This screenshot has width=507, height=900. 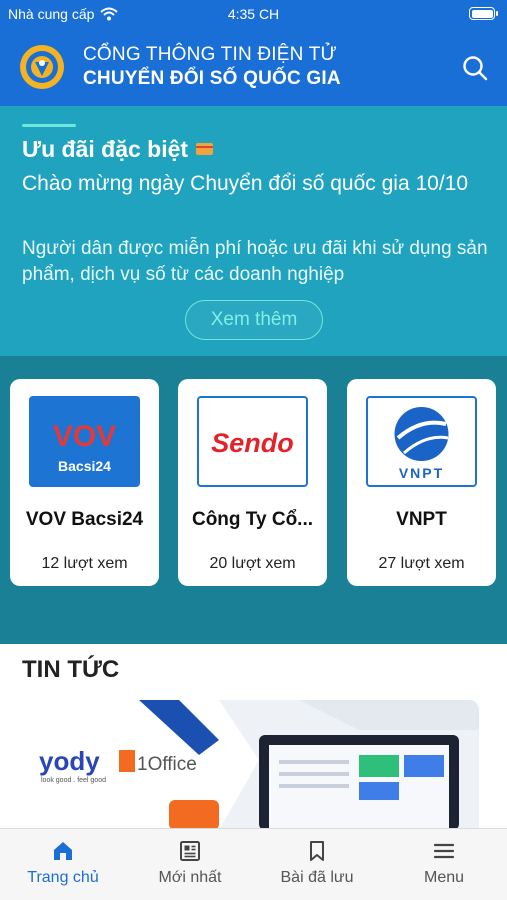 I want to click on bookmark-icon, so click(x=317, y=851).